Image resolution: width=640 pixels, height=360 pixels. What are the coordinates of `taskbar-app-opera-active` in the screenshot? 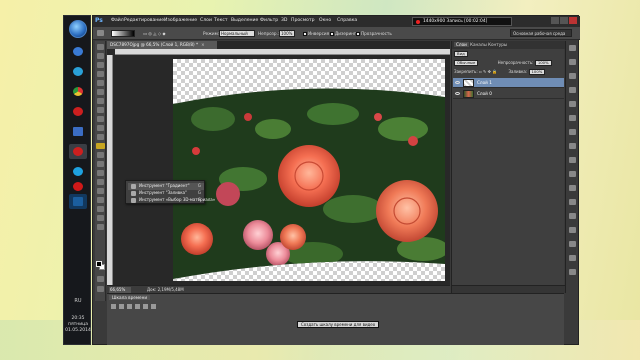 It's located at (78, 151).